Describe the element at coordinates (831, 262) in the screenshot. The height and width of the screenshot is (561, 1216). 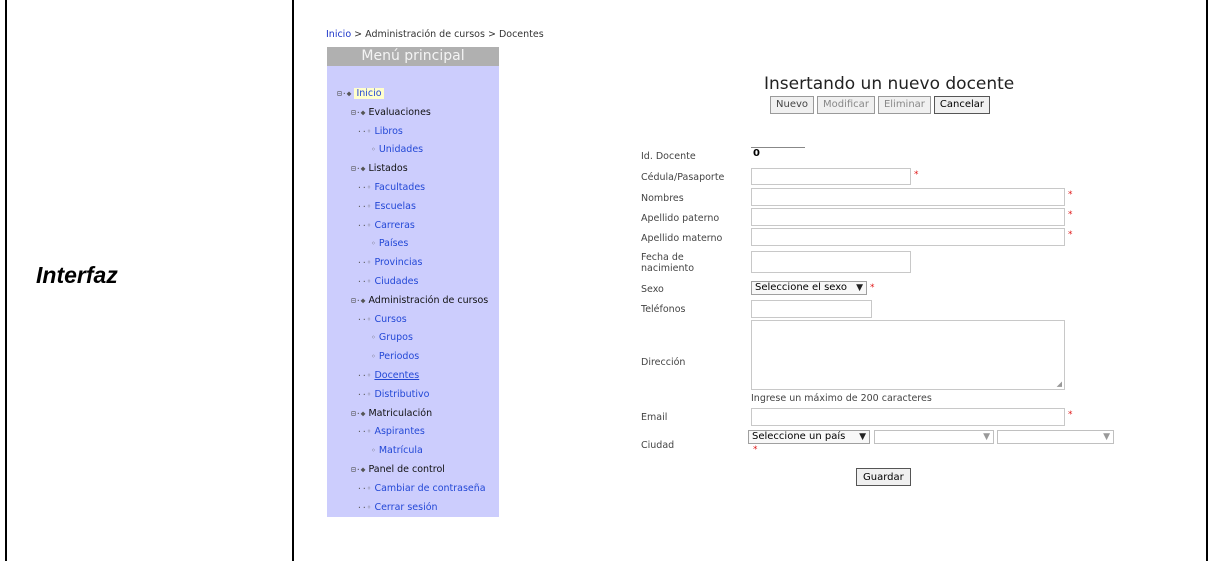
I see `fecha-input` at that location.